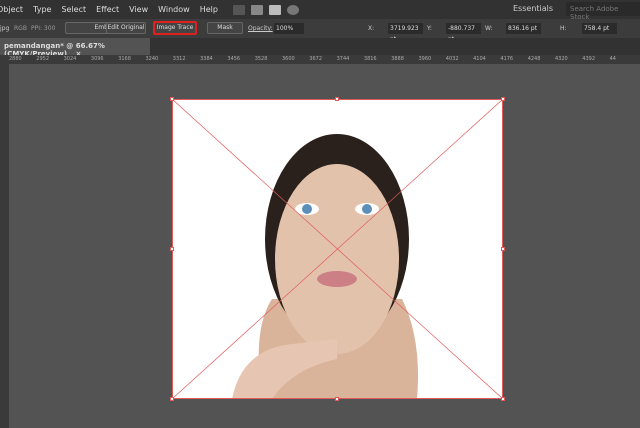 Image resolution: width=640 pixels, height=428 pixels. What do you see at coordinates (97, 59) in the screenshot?
I see `ruler-tick-label: 3096` at bounding box center [97, 59].